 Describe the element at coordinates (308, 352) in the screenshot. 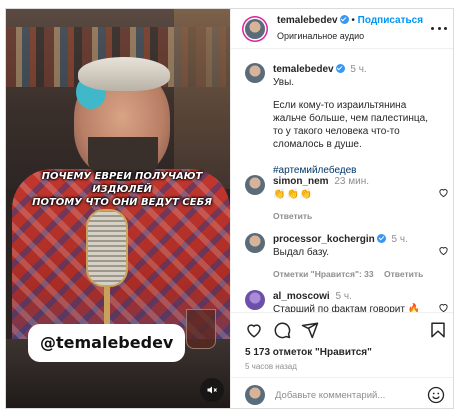

I see `likes-count: 5 173 отметок "Нравится"` at that location.